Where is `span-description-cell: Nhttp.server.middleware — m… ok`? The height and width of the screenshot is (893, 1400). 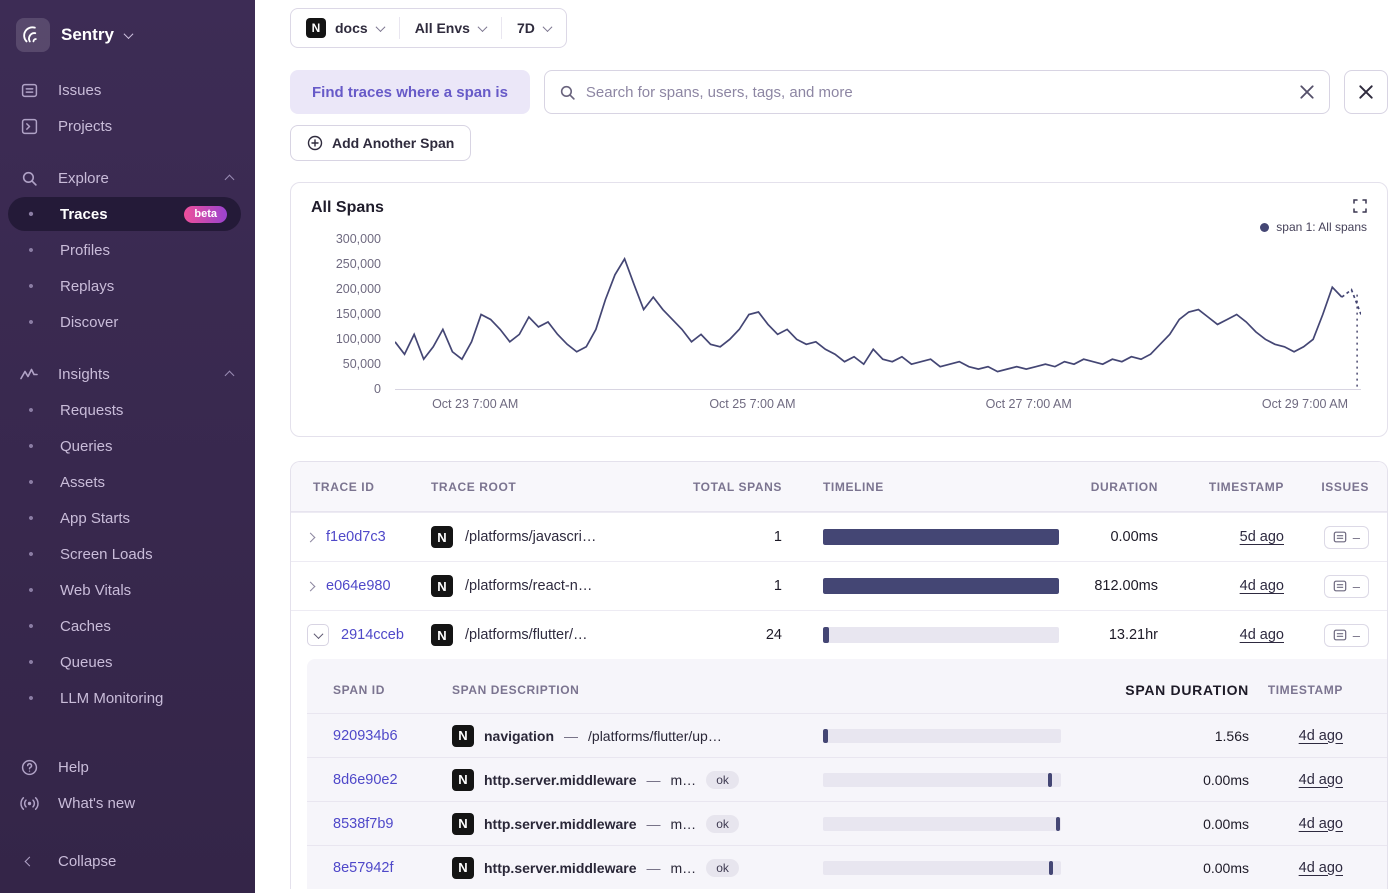
span-description-cell: Nhttp.server.middleware — m… ok is located at coordinates (637, 823).